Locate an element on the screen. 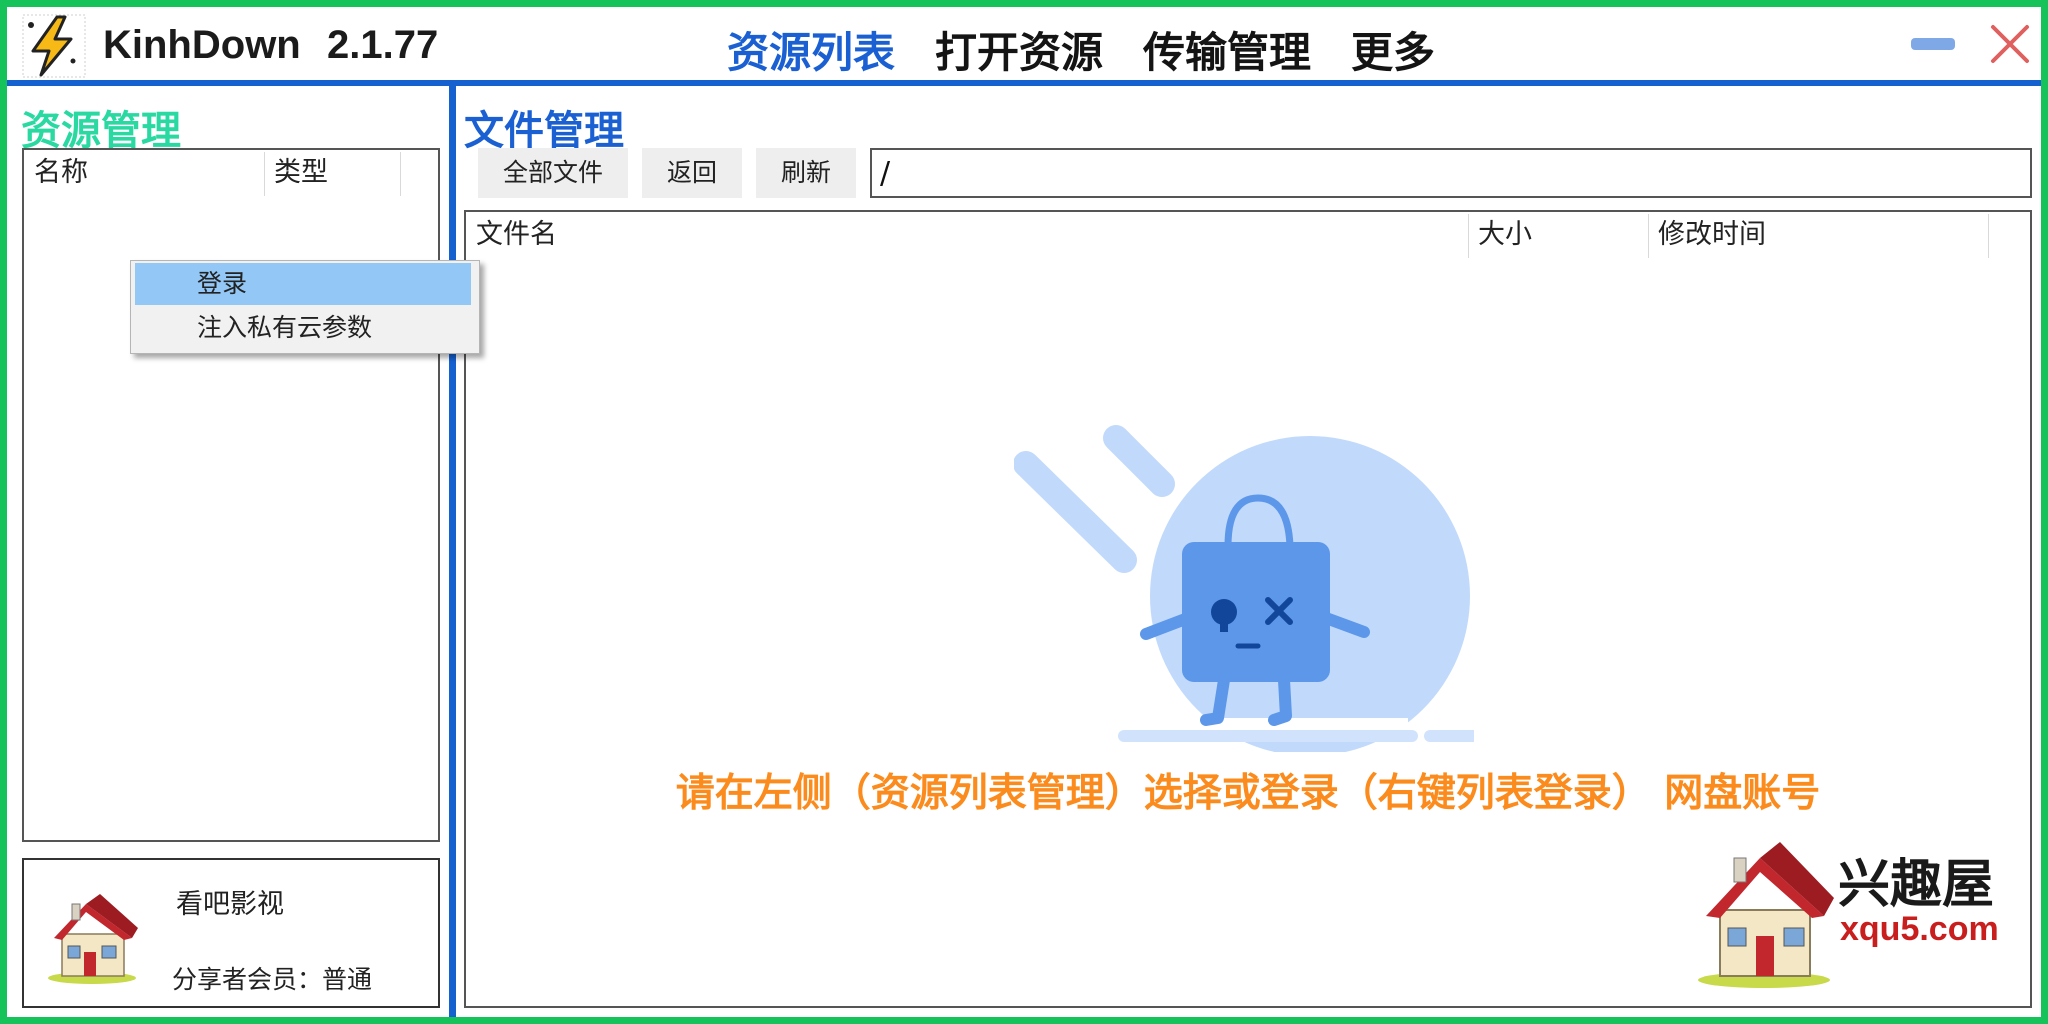 The width and height of the screenshot is (2048, 1024). path-input is located at coordinates (1451, 173).